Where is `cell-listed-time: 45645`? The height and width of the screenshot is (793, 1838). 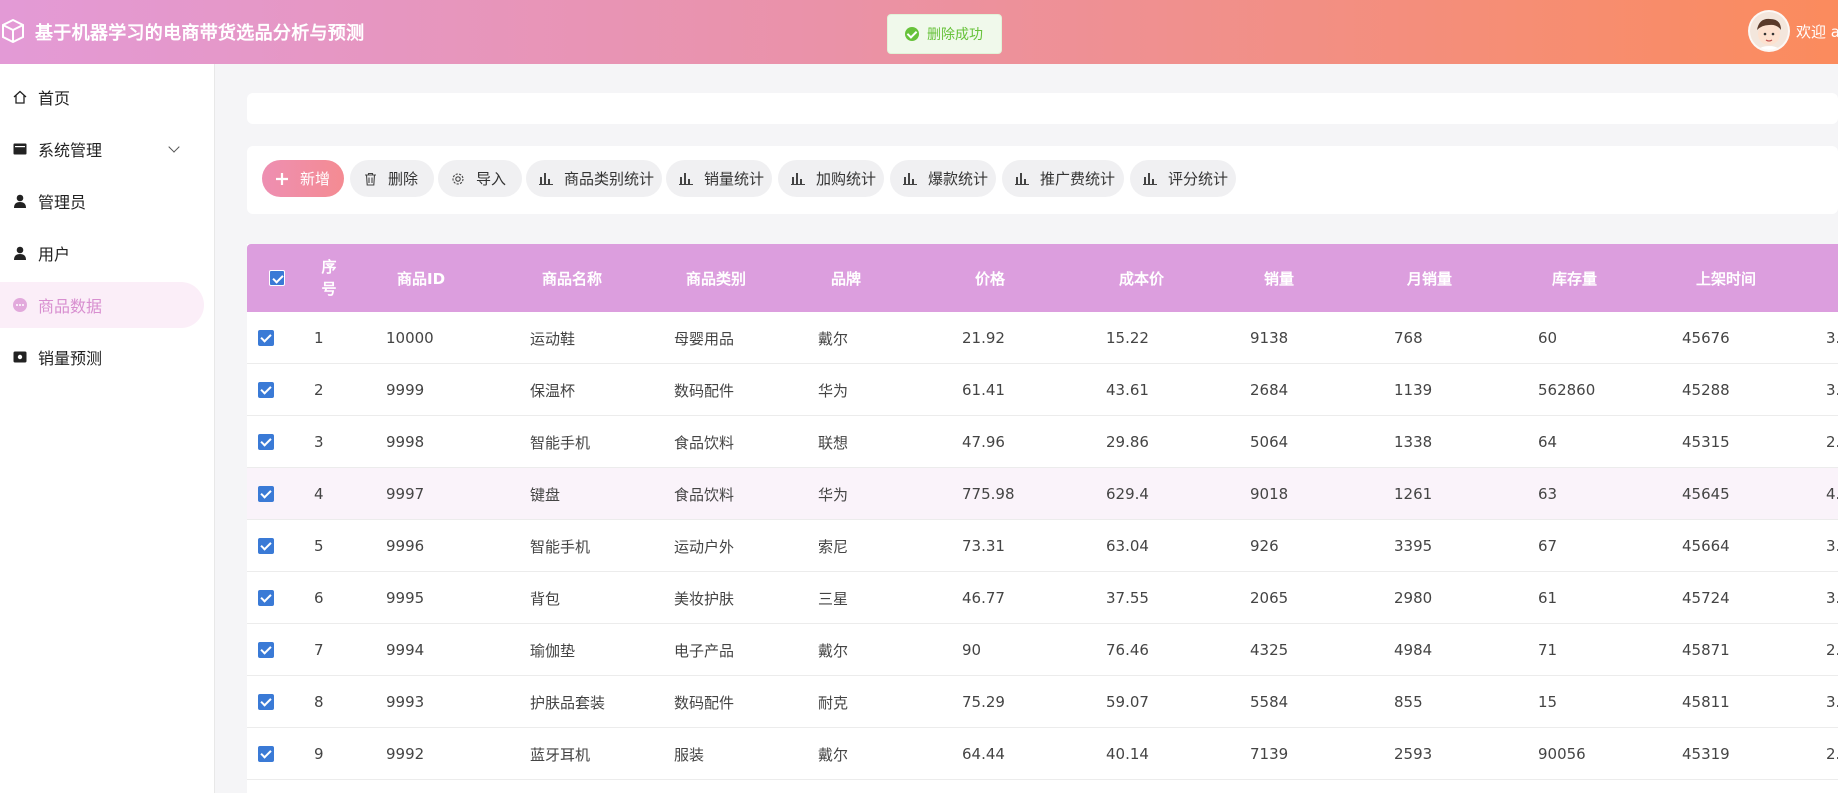 cell-listed-time: 45645 is located at coordinates (1706, 494).